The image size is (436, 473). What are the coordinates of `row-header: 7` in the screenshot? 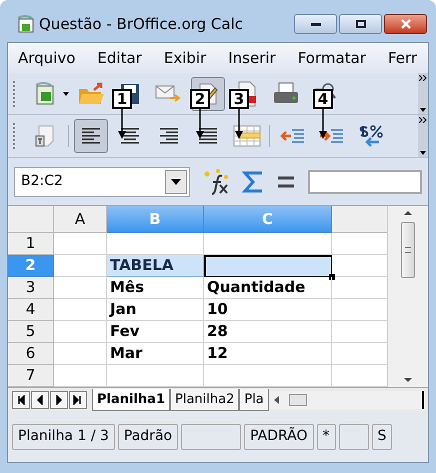 It's located at (31, 376).